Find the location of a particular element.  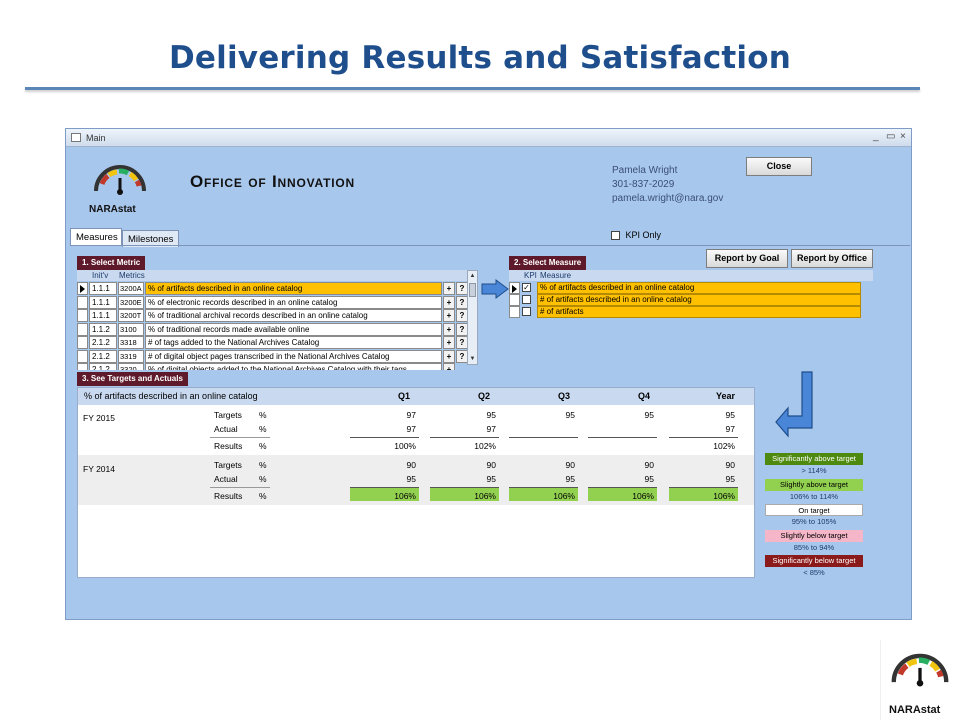

metric-code: 3319 is located at coordinates (131, 356).